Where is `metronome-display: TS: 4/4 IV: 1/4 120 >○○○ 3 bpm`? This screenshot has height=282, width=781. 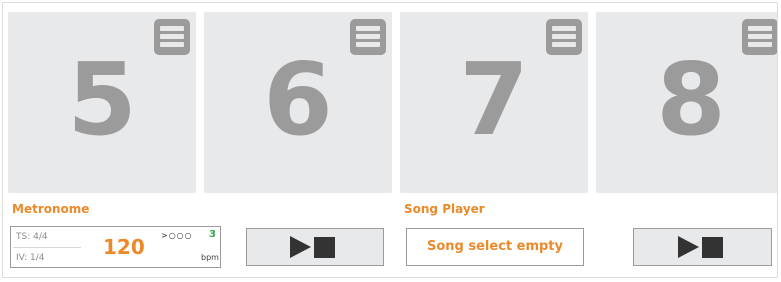 metronome-display: TS: 4/4 IV: 1/4 120 >○○○ 3 bpm is located at coordinates (115, 247).